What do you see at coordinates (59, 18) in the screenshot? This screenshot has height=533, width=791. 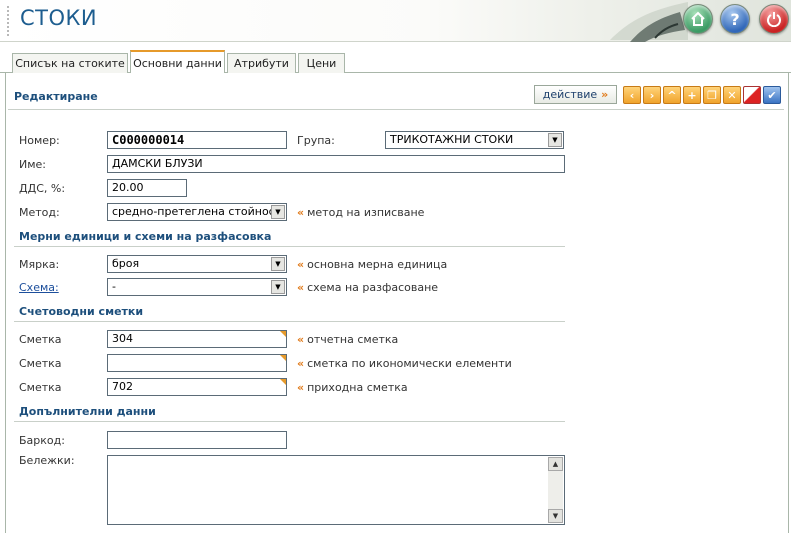 I see `page-title: СТОКИ` at bounding box center [59, 18].